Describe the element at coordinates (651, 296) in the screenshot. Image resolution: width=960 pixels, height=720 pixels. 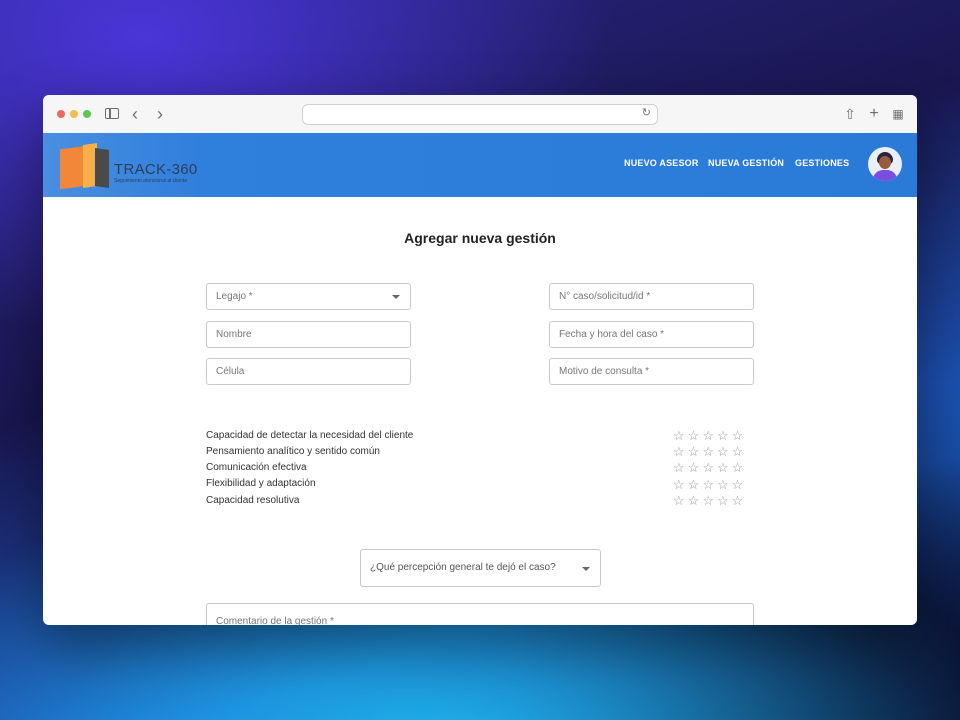
I see `caso-input: N° caso/solicitud/id *` at that location.